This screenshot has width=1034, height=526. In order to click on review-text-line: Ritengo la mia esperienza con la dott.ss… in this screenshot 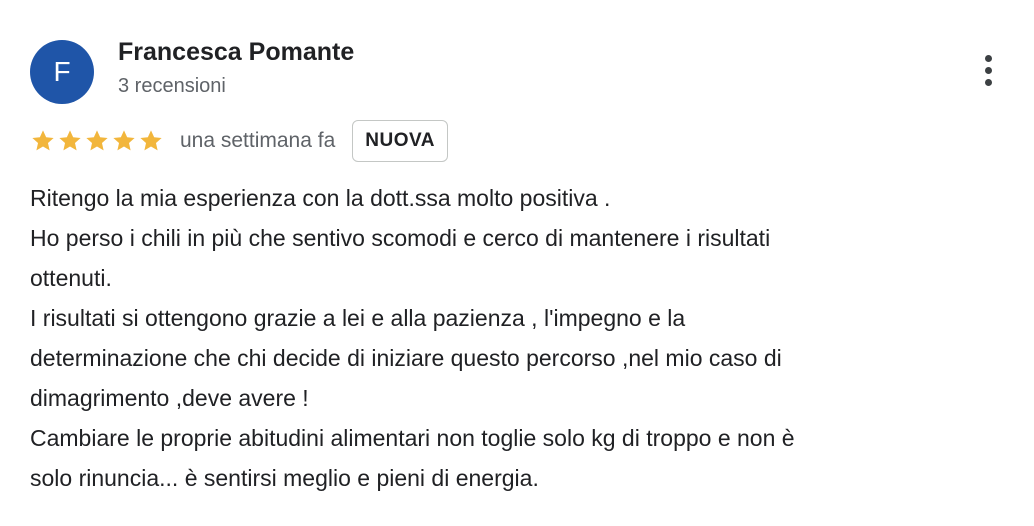, I will do `click(320, 198)`.